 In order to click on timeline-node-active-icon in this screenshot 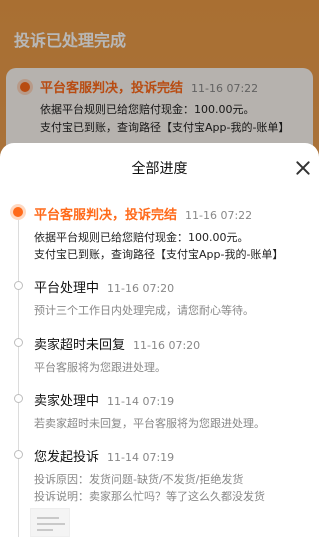, I will do `click(18, 212)`.